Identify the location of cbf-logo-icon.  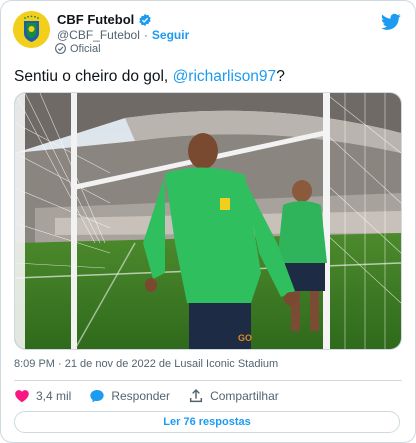
(31, 29).